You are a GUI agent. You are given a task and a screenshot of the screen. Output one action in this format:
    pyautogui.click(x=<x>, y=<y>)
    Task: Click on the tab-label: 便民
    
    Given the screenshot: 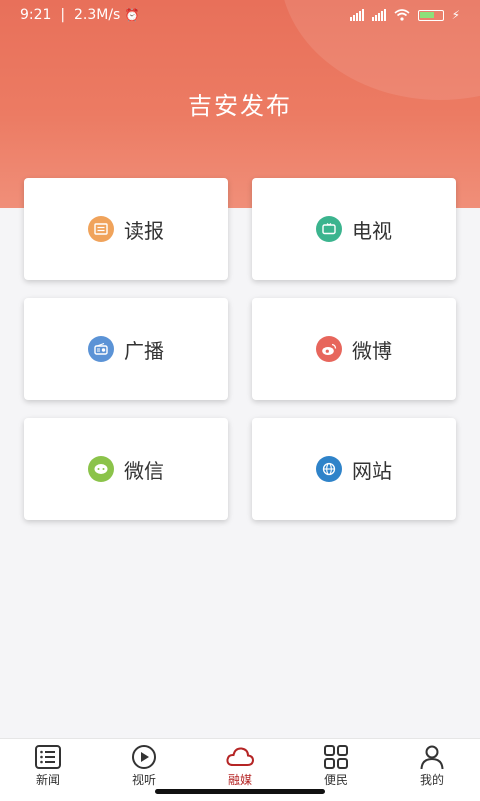 What is the action you would take?
    pyautogui.click(x=335, y=780)
    